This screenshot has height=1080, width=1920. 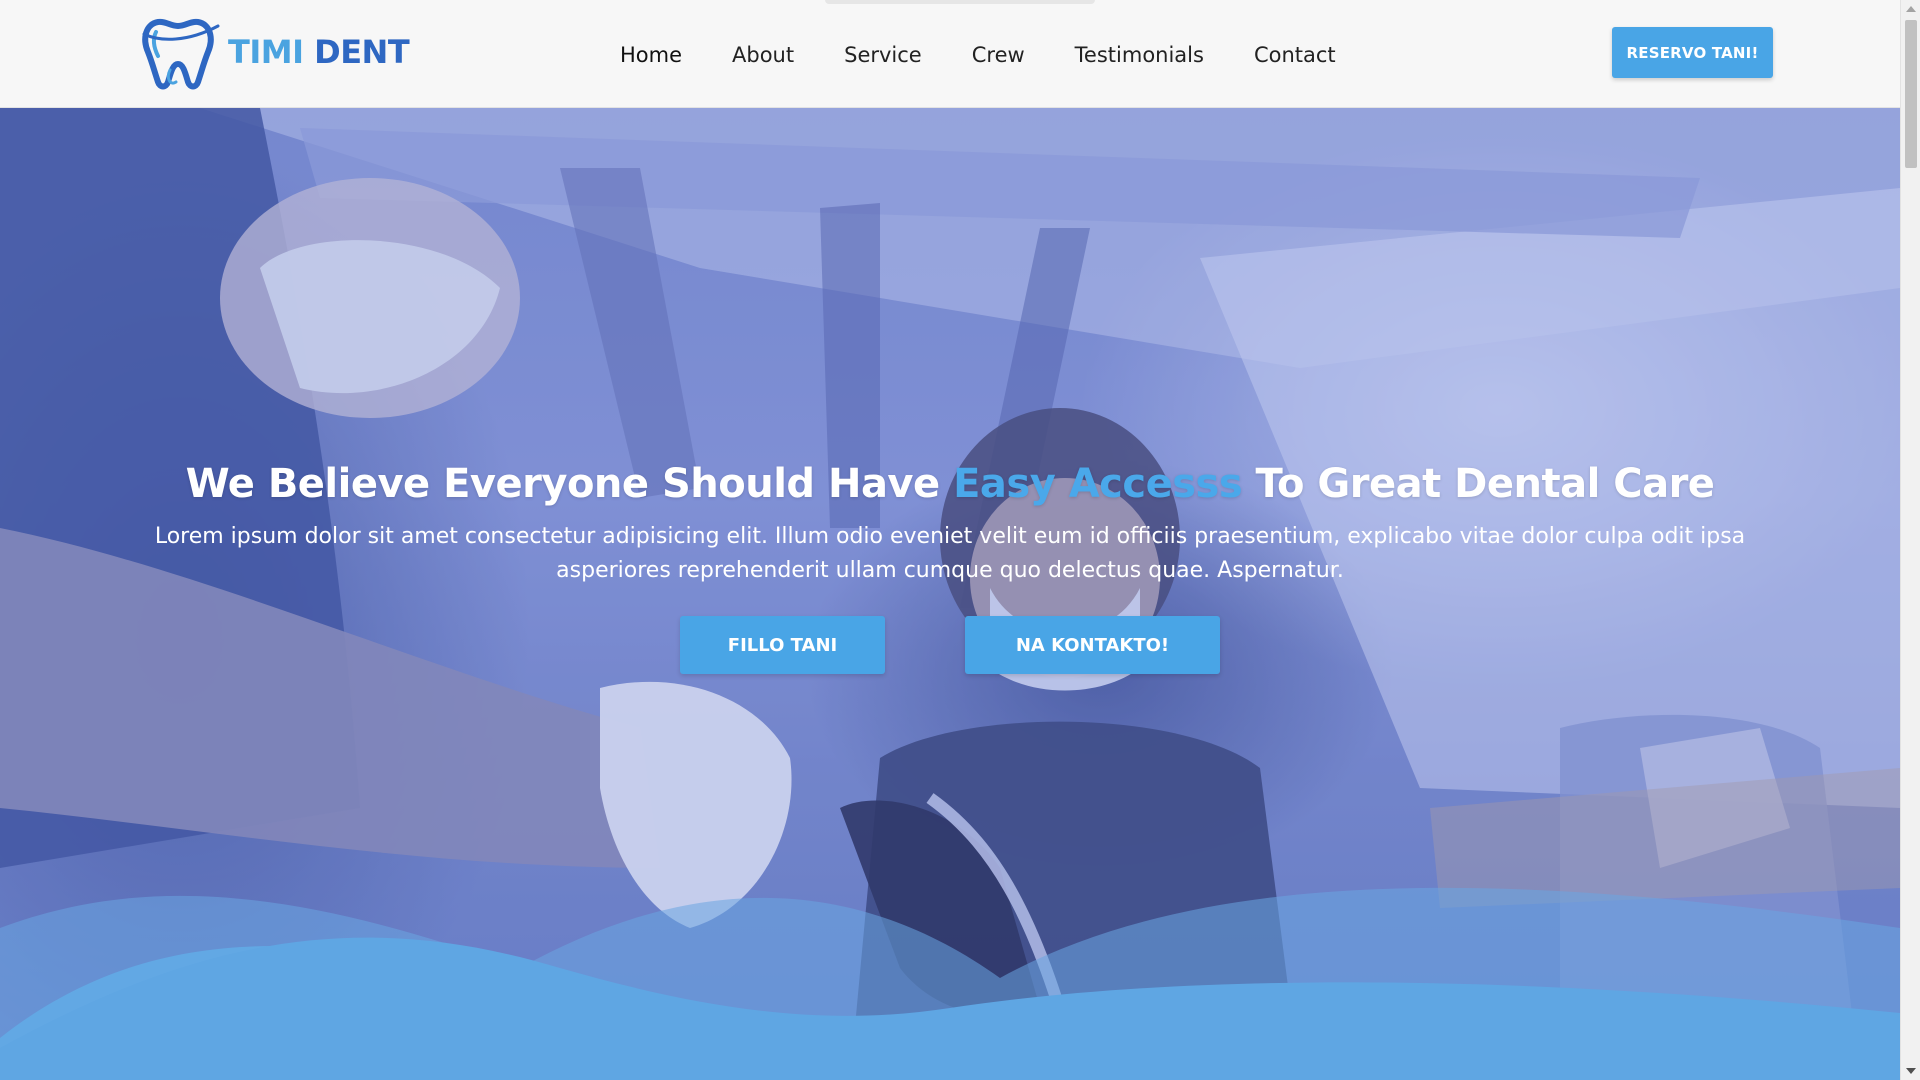 What do you see at coordinates (1911, 94) in the screenshot?
I see `scrollbar-thumb` at bounding box center [1911, 94].